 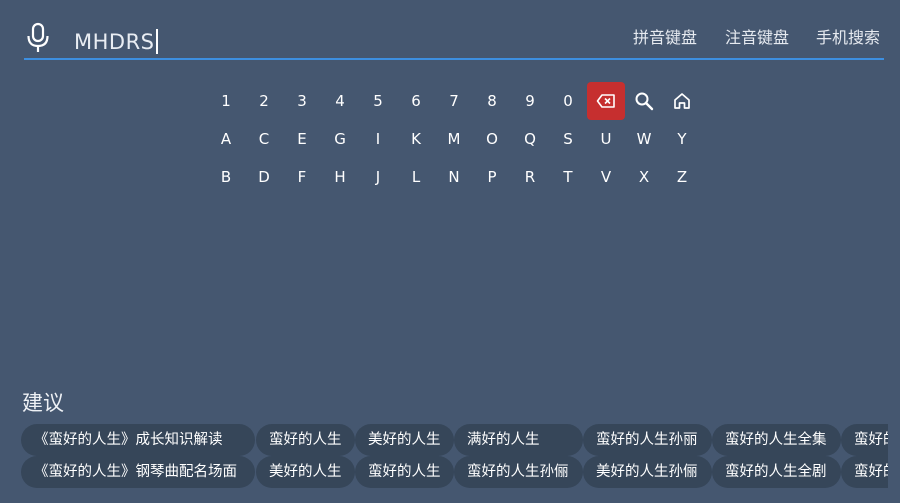 What do you see at coordinates (340, 101) in the screenshot?
I see `key-4: 4` at bounding box center [340, 101].